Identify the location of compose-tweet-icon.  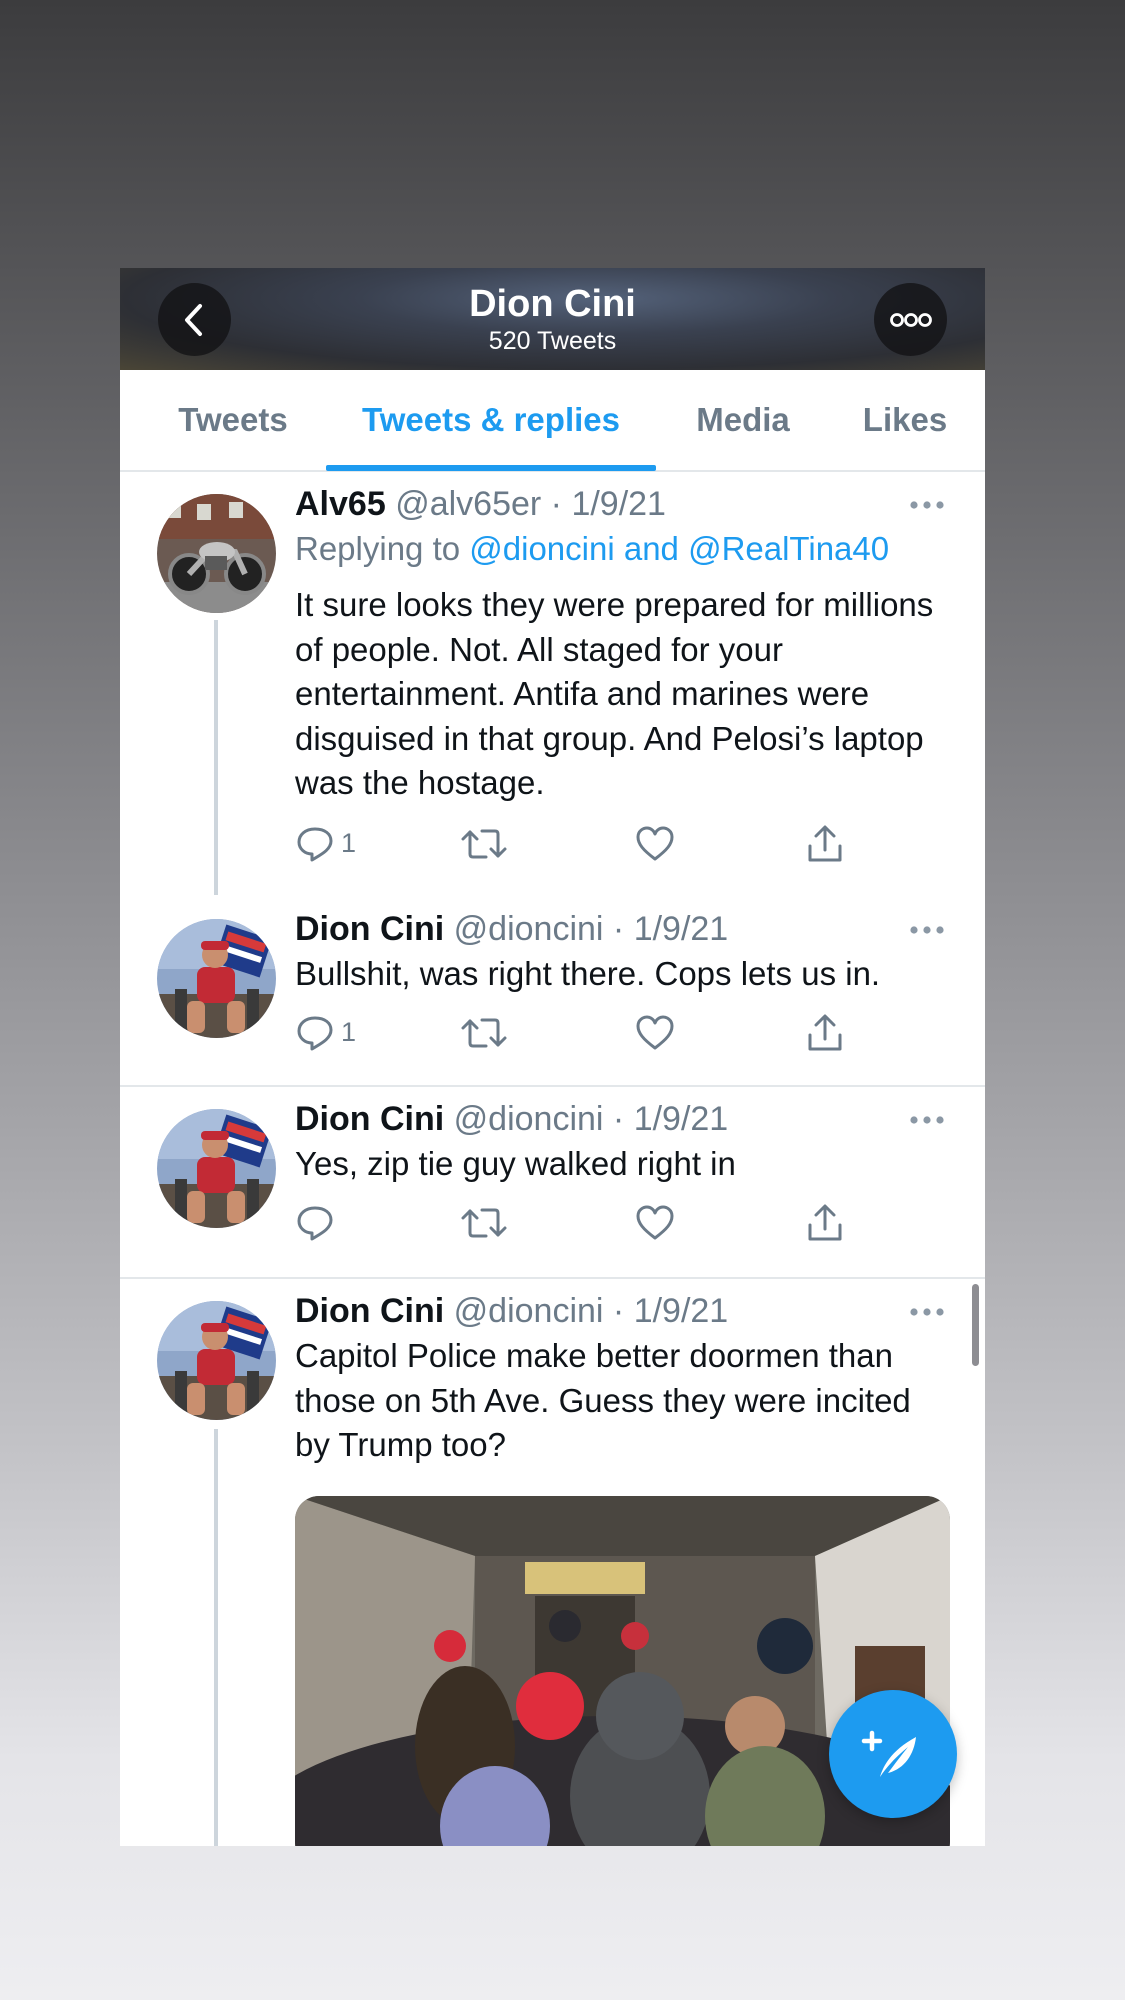
(888, 1753).